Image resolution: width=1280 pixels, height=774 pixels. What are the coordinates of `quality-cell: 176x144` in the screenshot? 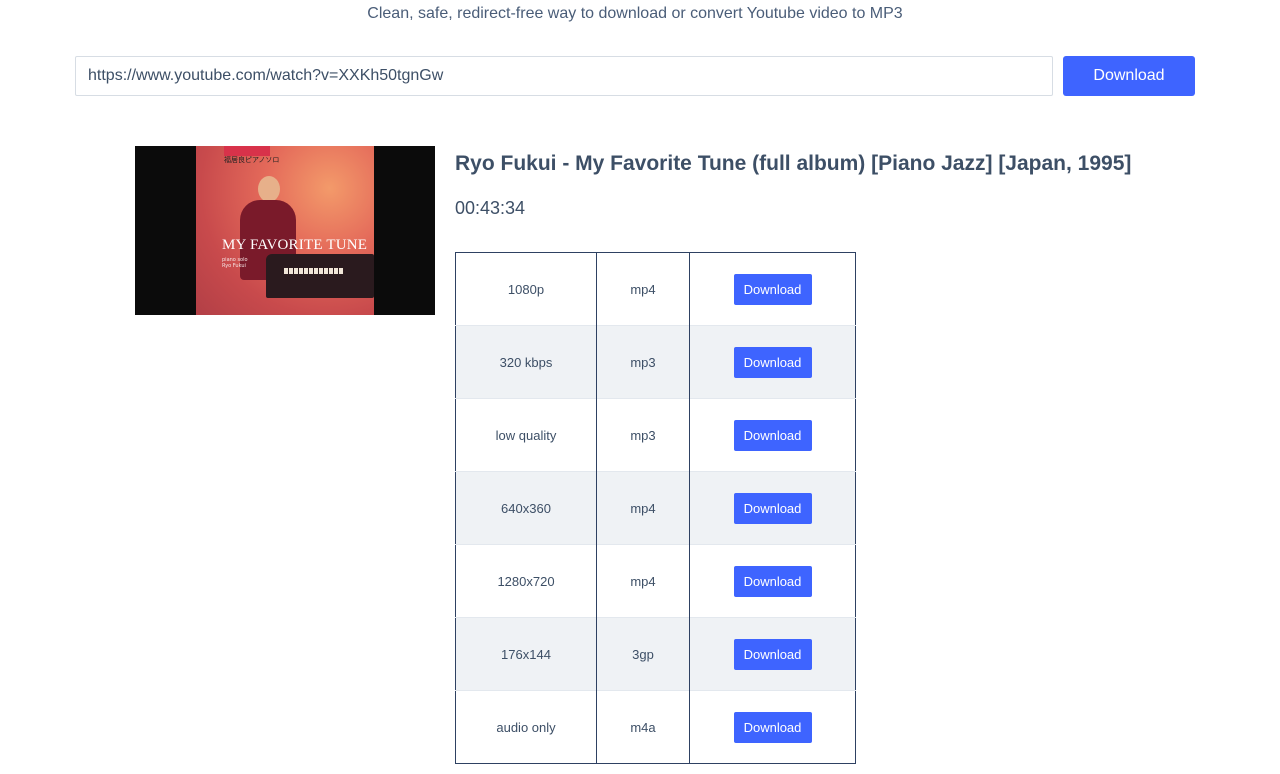 It's located at (526, 654).